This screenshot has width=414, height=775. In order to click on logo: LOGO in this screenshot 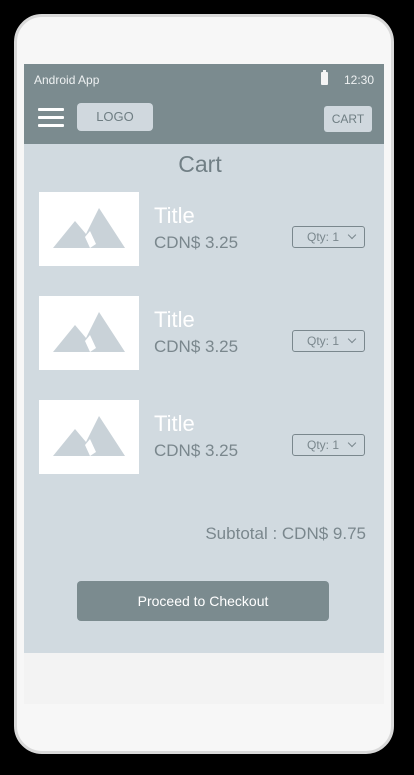, I will do `click(115, 117)`.